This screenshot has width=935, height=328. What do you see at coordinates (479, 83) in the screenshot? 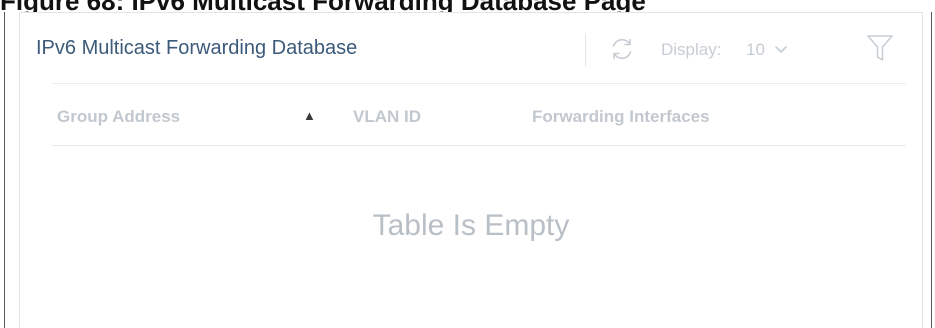
I see `header-divider-line` at bounding box center [479, 83].